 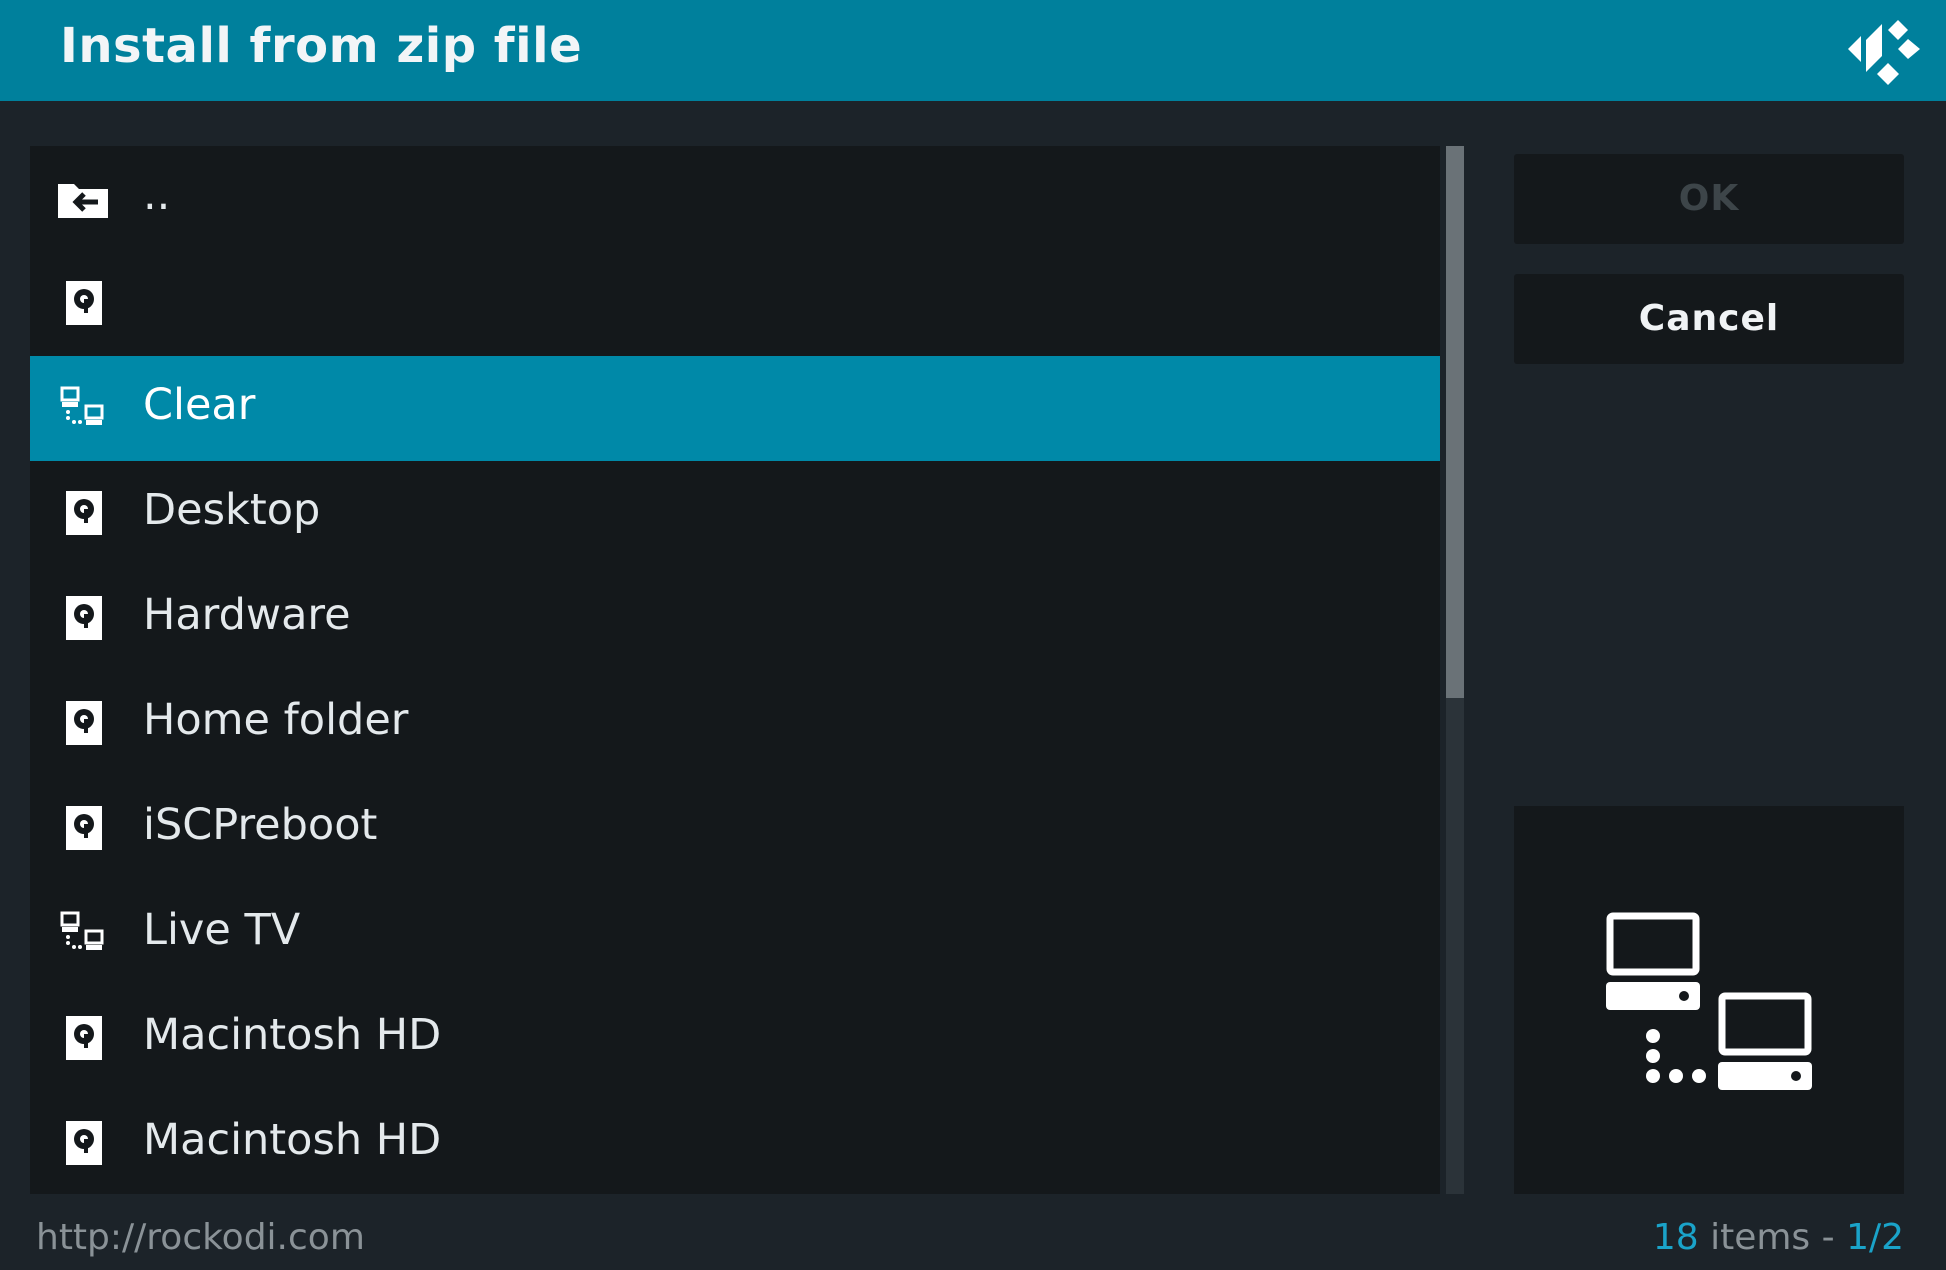 I want to click on kodi-logo-icon, so click(x=1885, y=50).